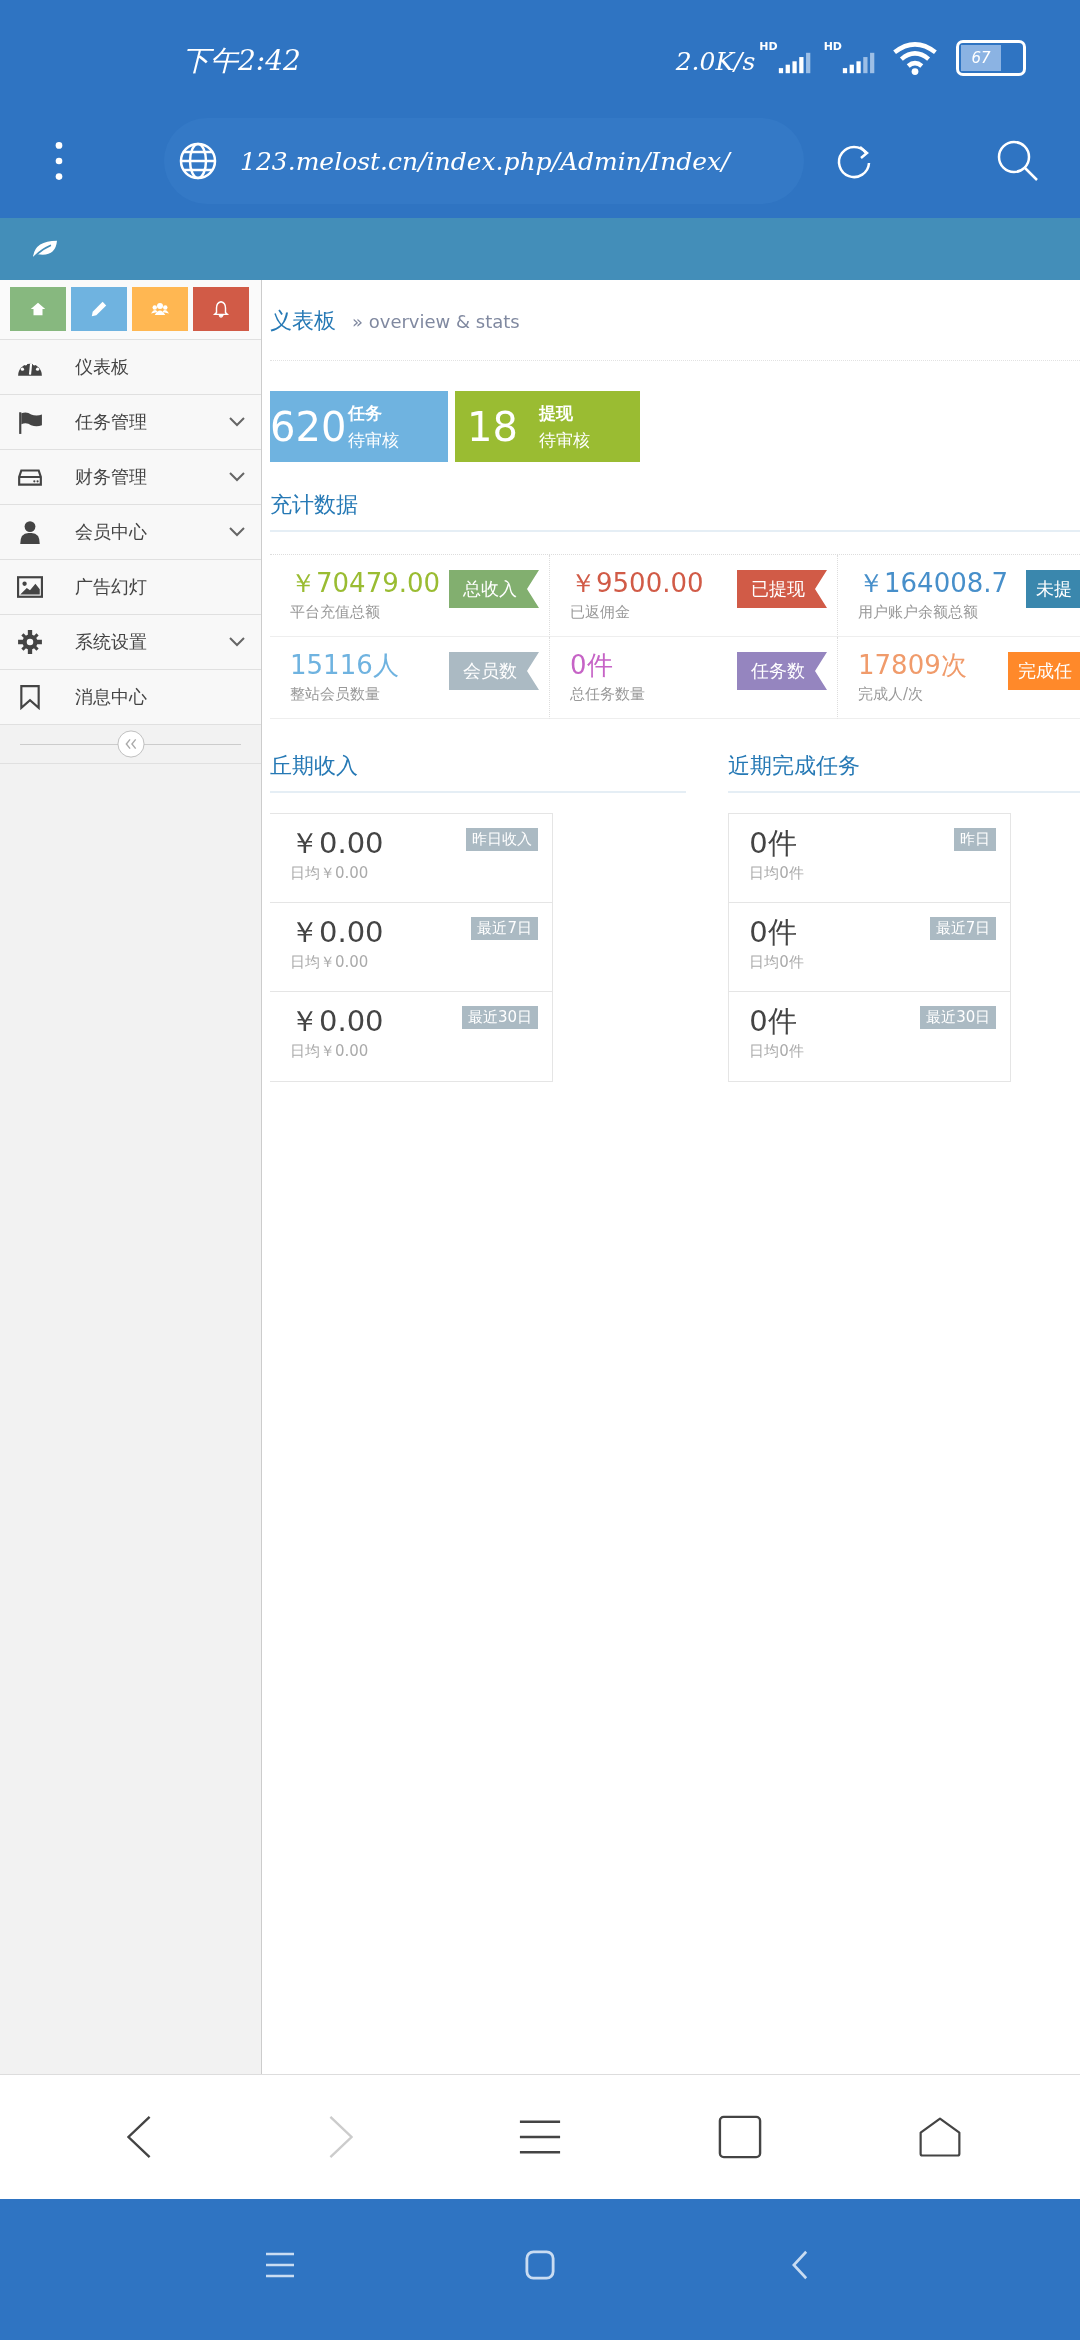 The image size is (1080, 2340). Describe the element at coordinates (494, 671) in the screenshot. I see `stat-badge: 会员数` at that location.